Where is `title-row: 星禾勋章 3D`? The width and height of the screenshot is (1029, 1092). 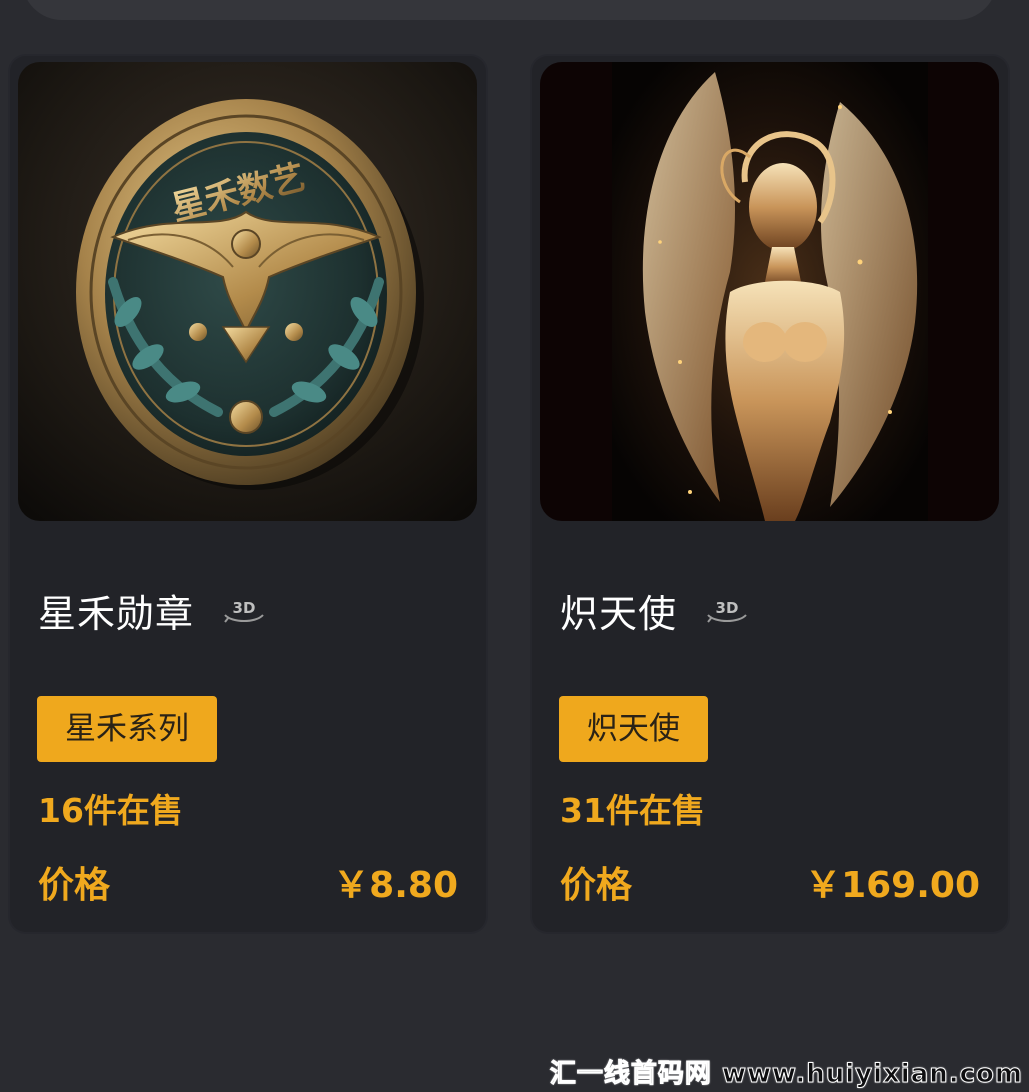 title-row: 星禾勋章 3D is located at coordinates (152, 610).